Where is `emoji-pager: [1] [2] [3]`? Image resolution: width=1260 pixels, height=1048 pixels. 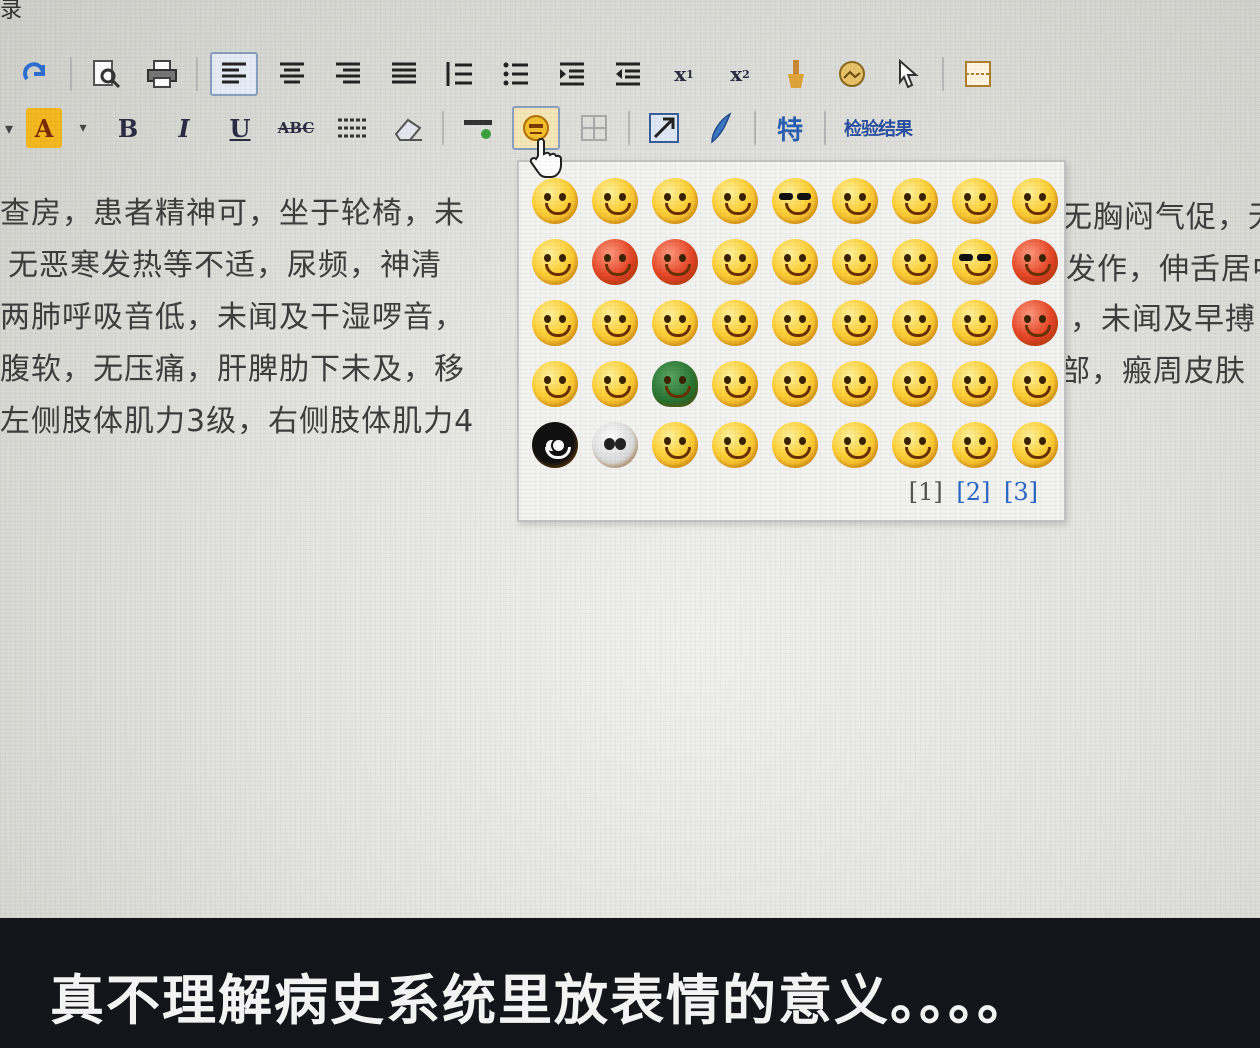 emoji-pager: [1] [2] [3] is located at coordinates (970, 492).